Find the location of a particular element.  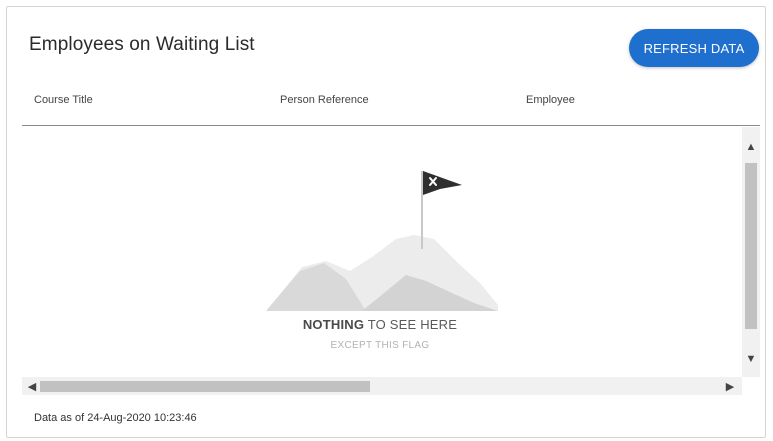

vertical-scrollbar: ▲ ▼ is located at coordinates (751, 252).